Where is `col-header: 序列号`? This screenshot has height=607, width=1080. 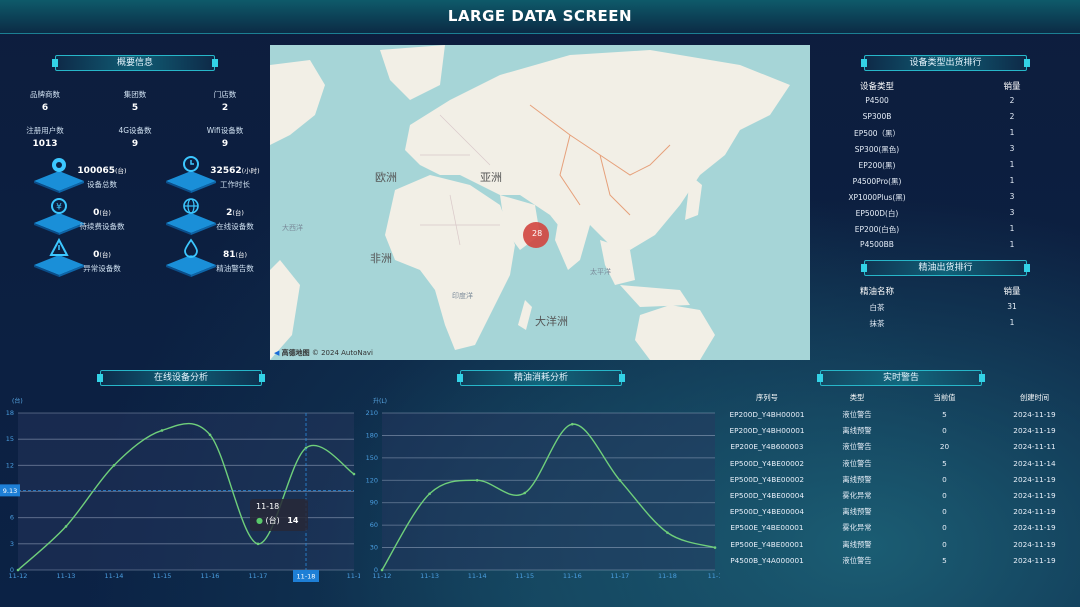 col-header: 序列号 is located at coordinates (767, 397).